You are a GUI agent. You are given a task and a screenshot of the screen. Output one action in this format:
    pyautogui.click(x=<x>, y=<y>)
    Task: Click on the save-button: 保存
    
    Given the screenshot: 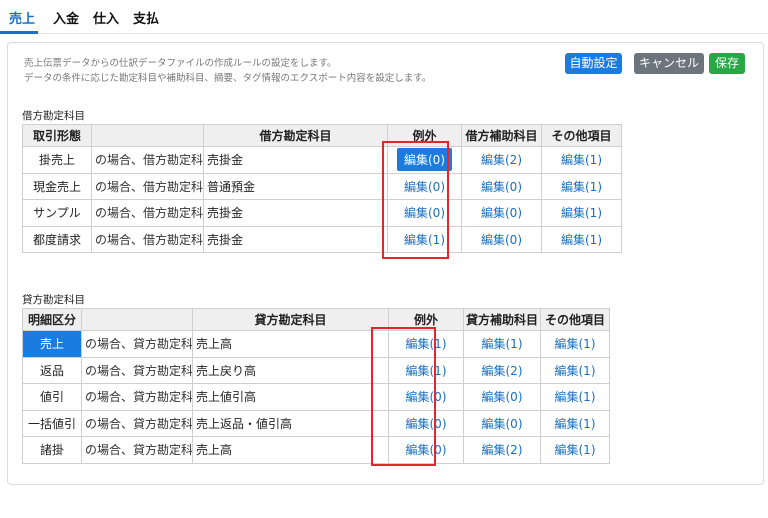 What is the action you would take?
    pyautogui.click(x=727, y=63)
    